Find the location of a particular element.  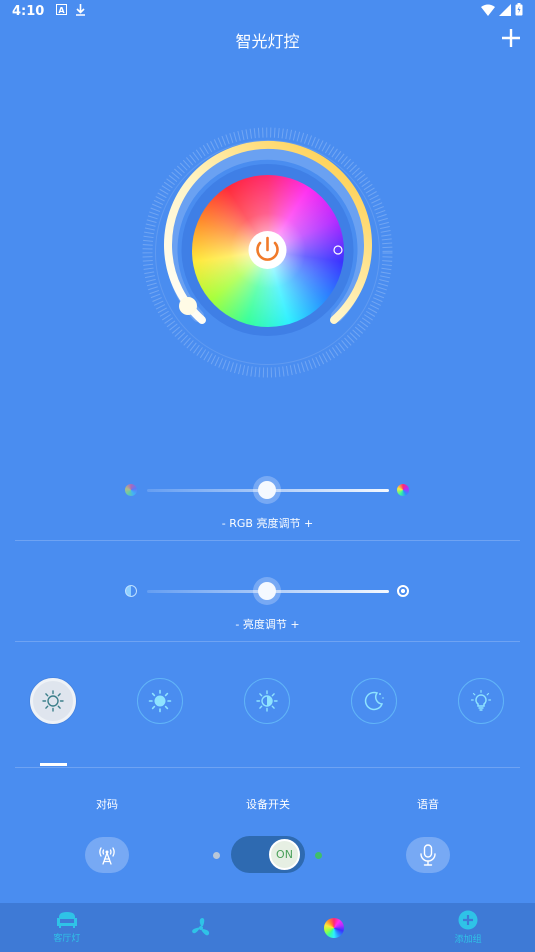

bulb-icon is located at coordinates (481, 700).